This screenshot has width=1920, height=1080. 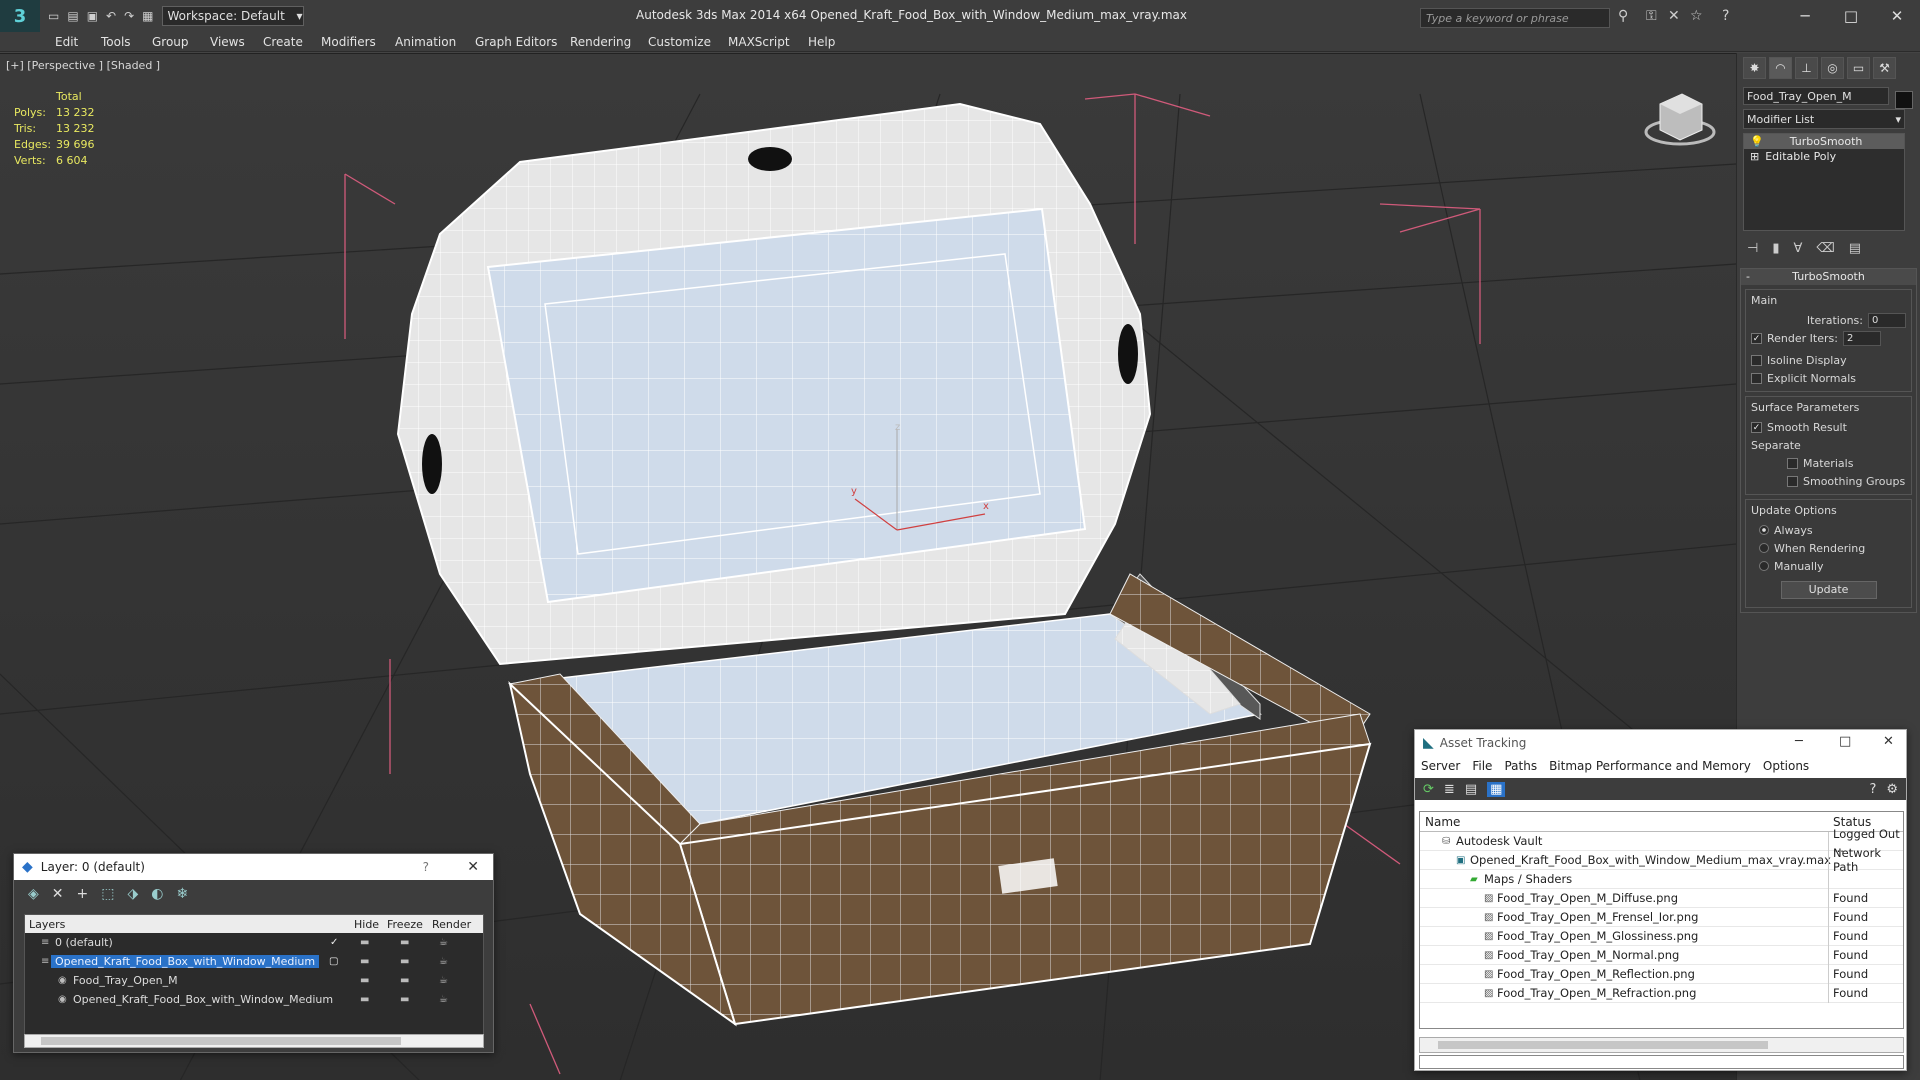 What do you see at coordinates (1520, 766) in the screenshot?
I see `menu-paths: Paths` at bounding box center [1520, 766].